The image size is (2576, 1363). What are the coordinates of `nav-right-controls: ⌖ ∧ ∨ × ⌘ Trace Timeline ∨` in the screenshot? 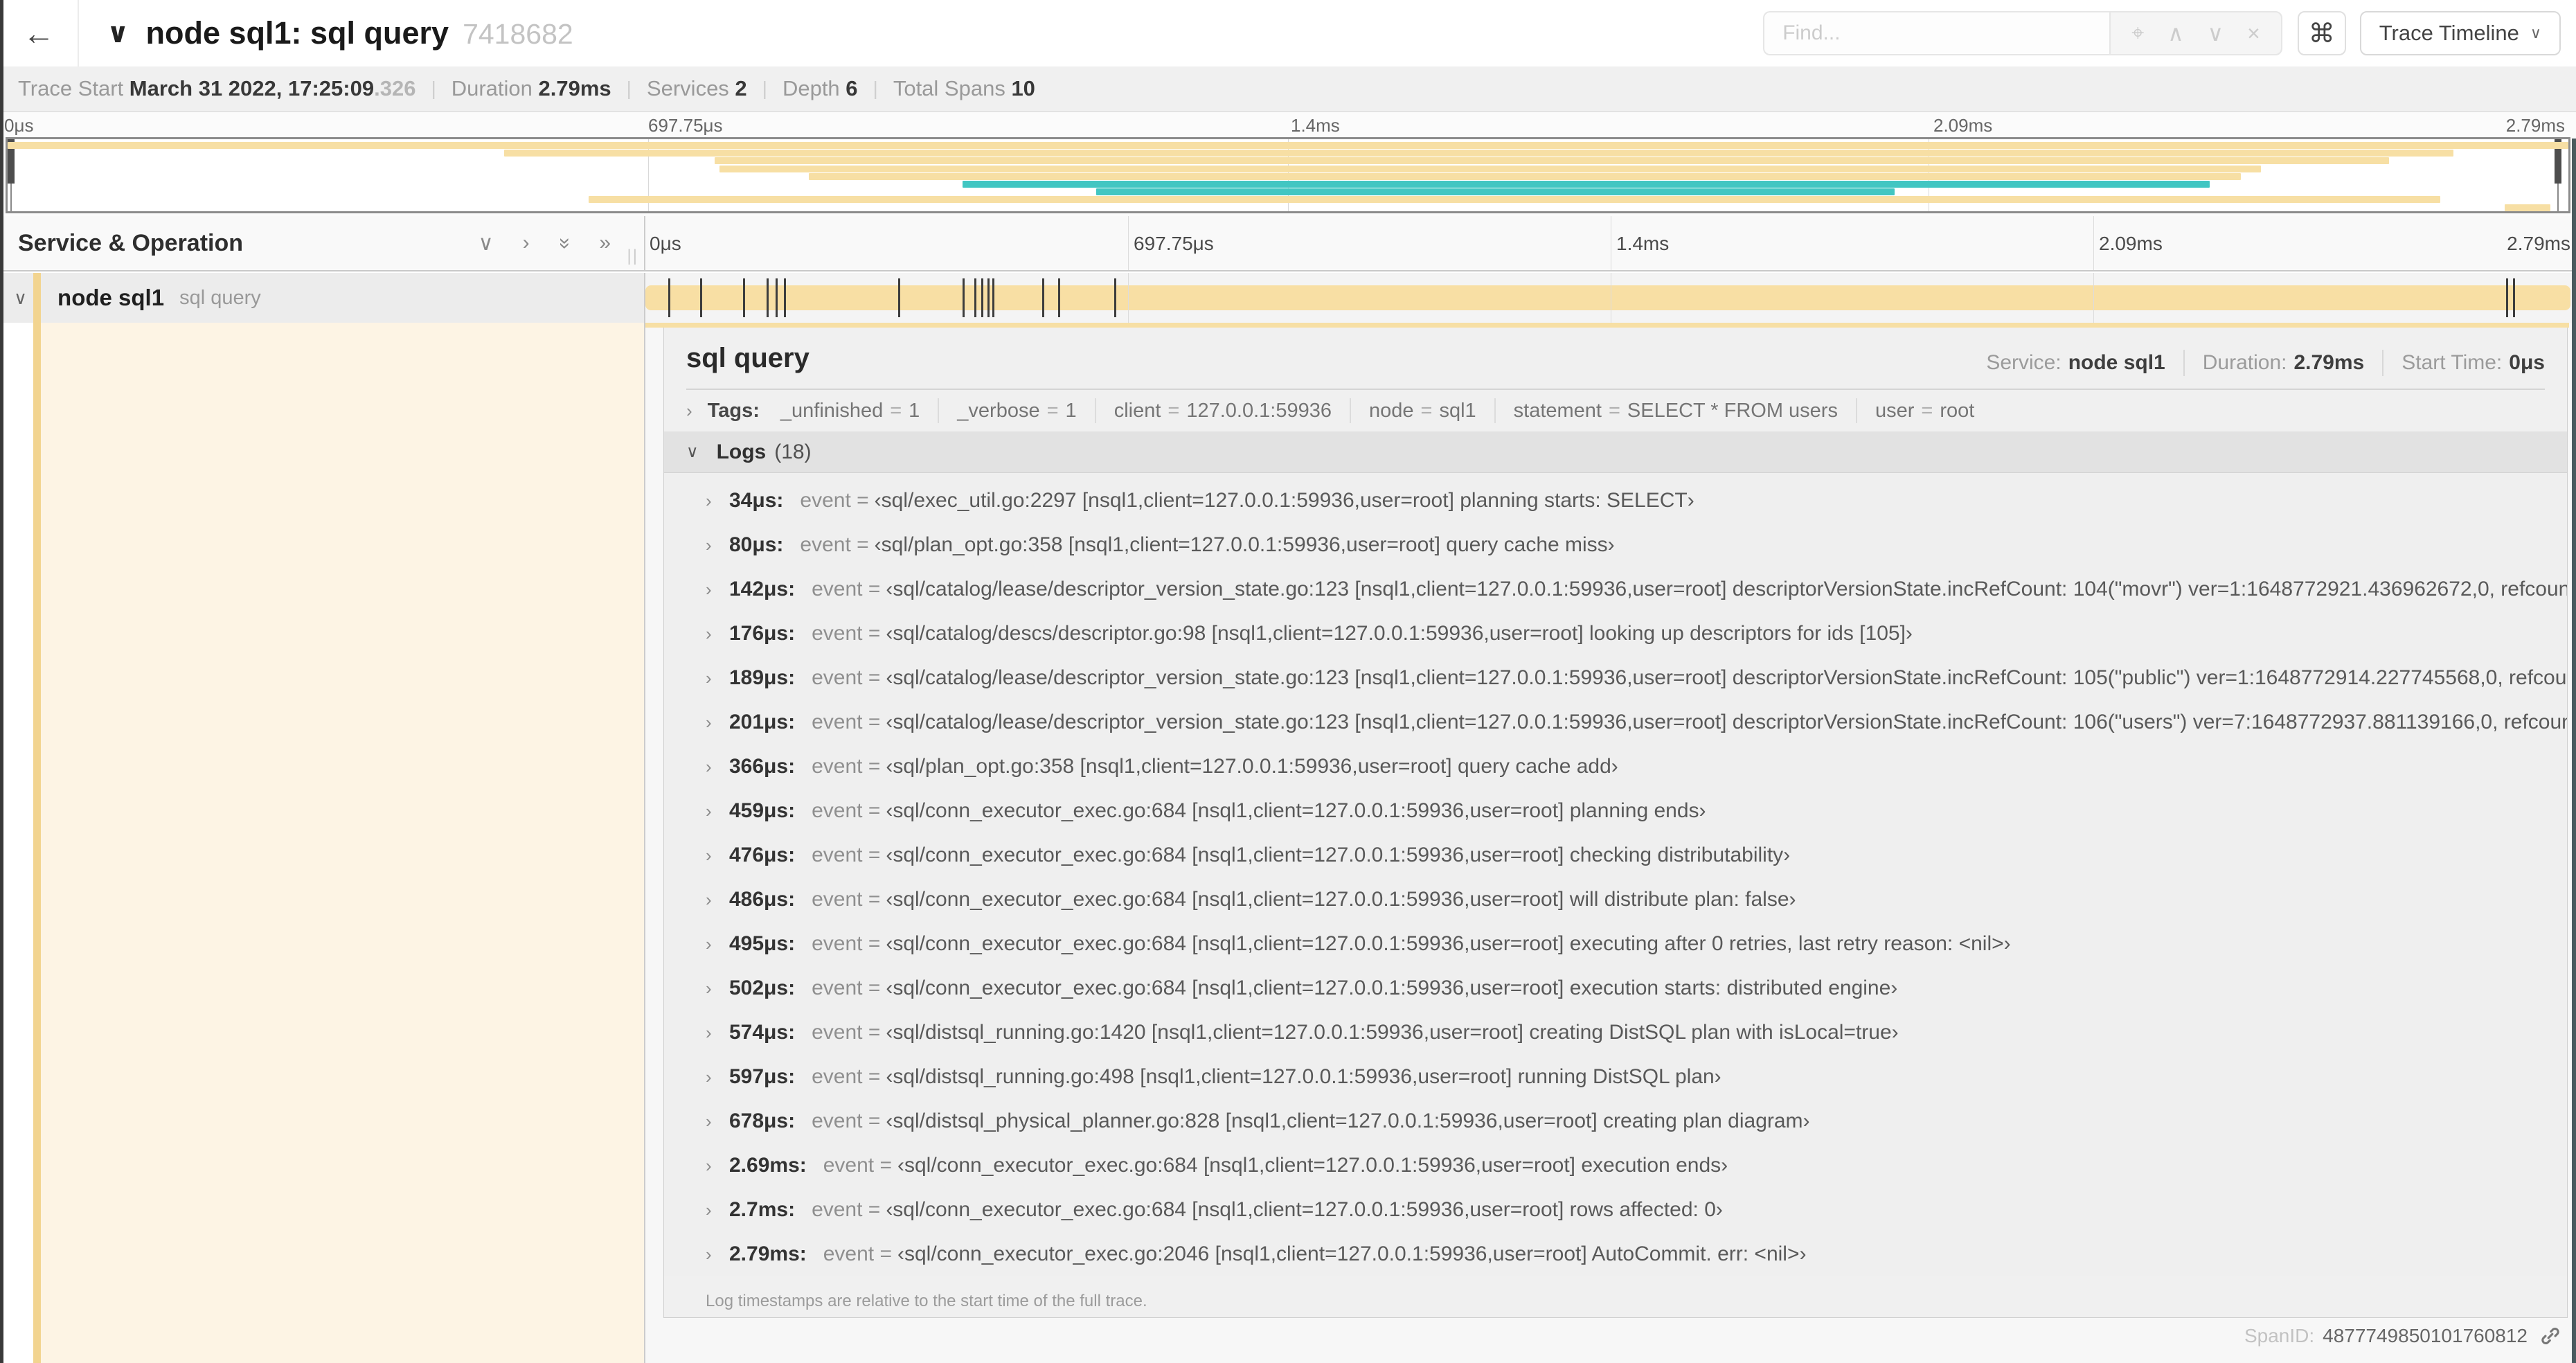 It's located at (2162, 33).